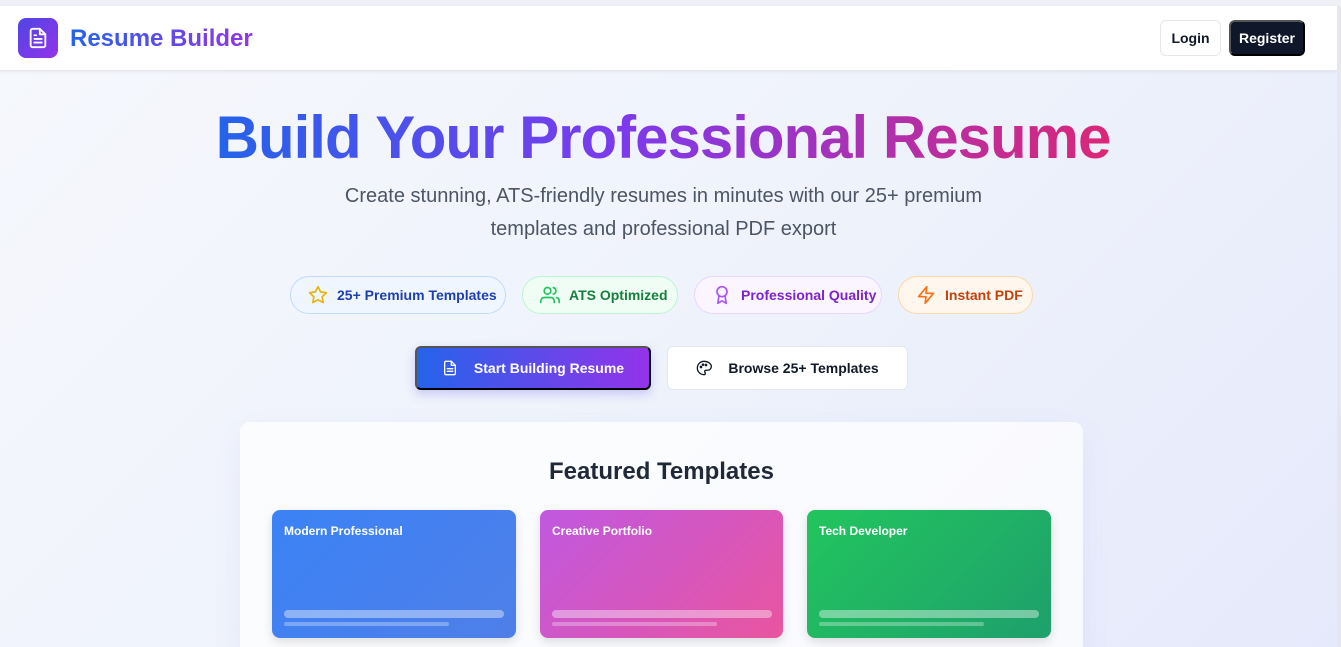  I want to click on navbar: Resume Builder Login Register, so click(668, 38).